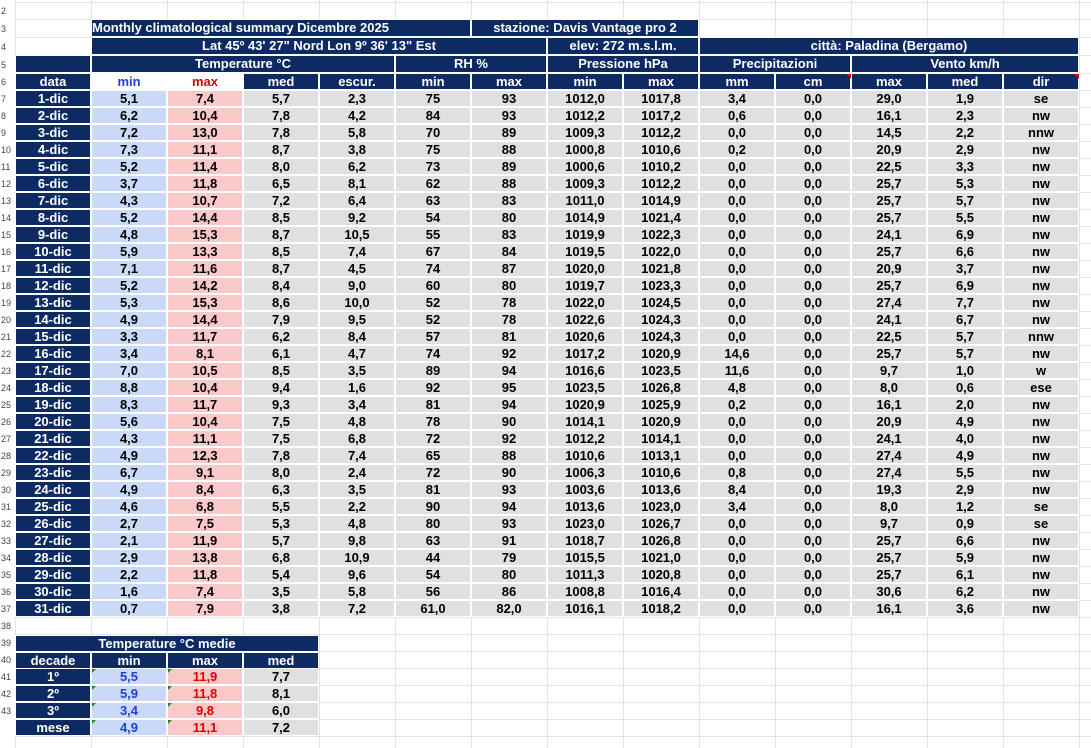  I want to click on elevation-label: elev: 272 m.s.l.m., so click(623, 46).